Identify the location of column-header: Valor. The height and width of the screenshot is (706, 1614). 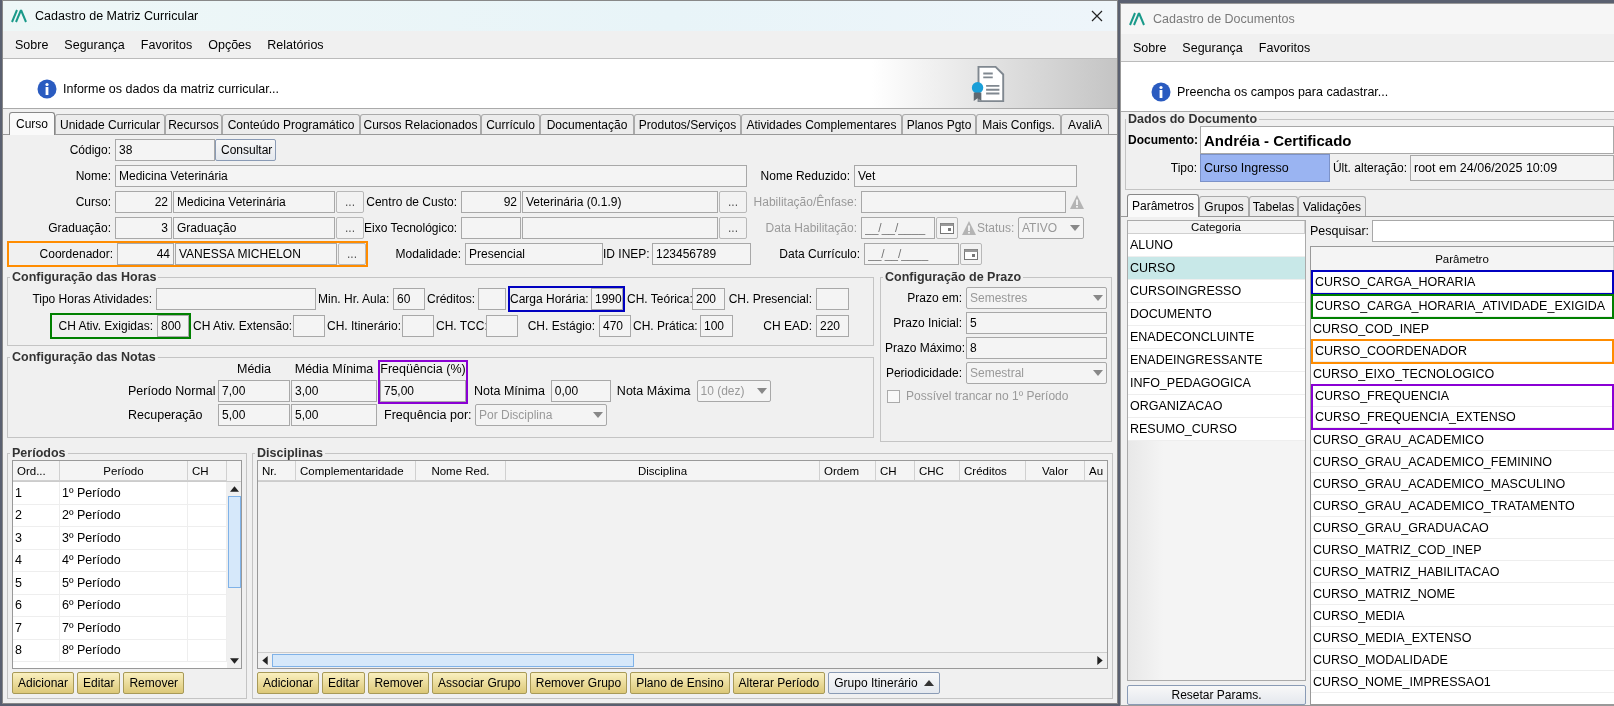
(1055, 471).